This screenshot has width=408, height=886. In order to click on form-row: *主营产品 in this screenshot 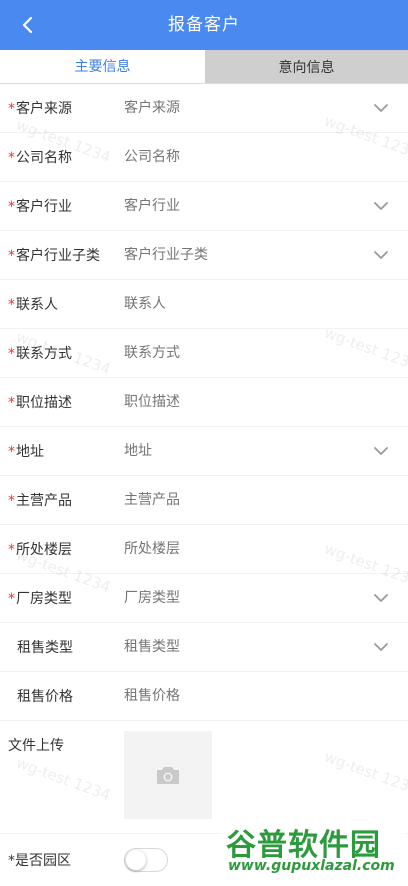, I will do `click(204, 500)`.